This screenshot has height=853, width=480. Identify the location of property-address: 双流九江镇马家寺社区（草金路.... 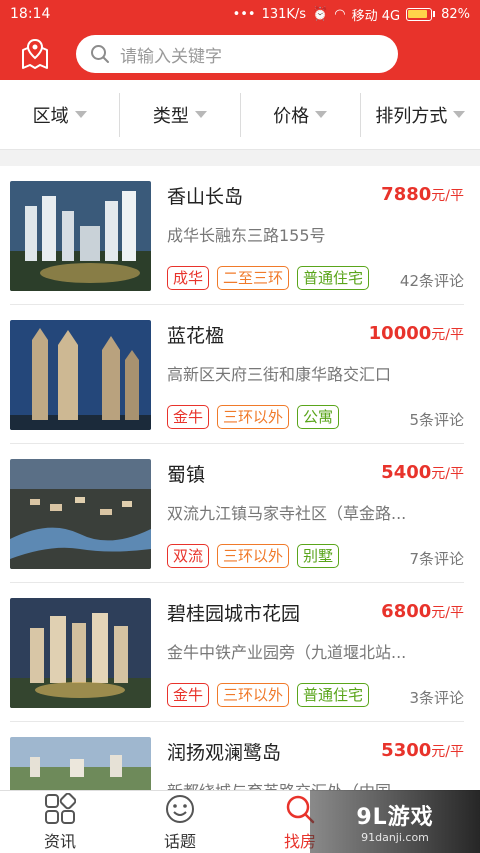
(287, 513).